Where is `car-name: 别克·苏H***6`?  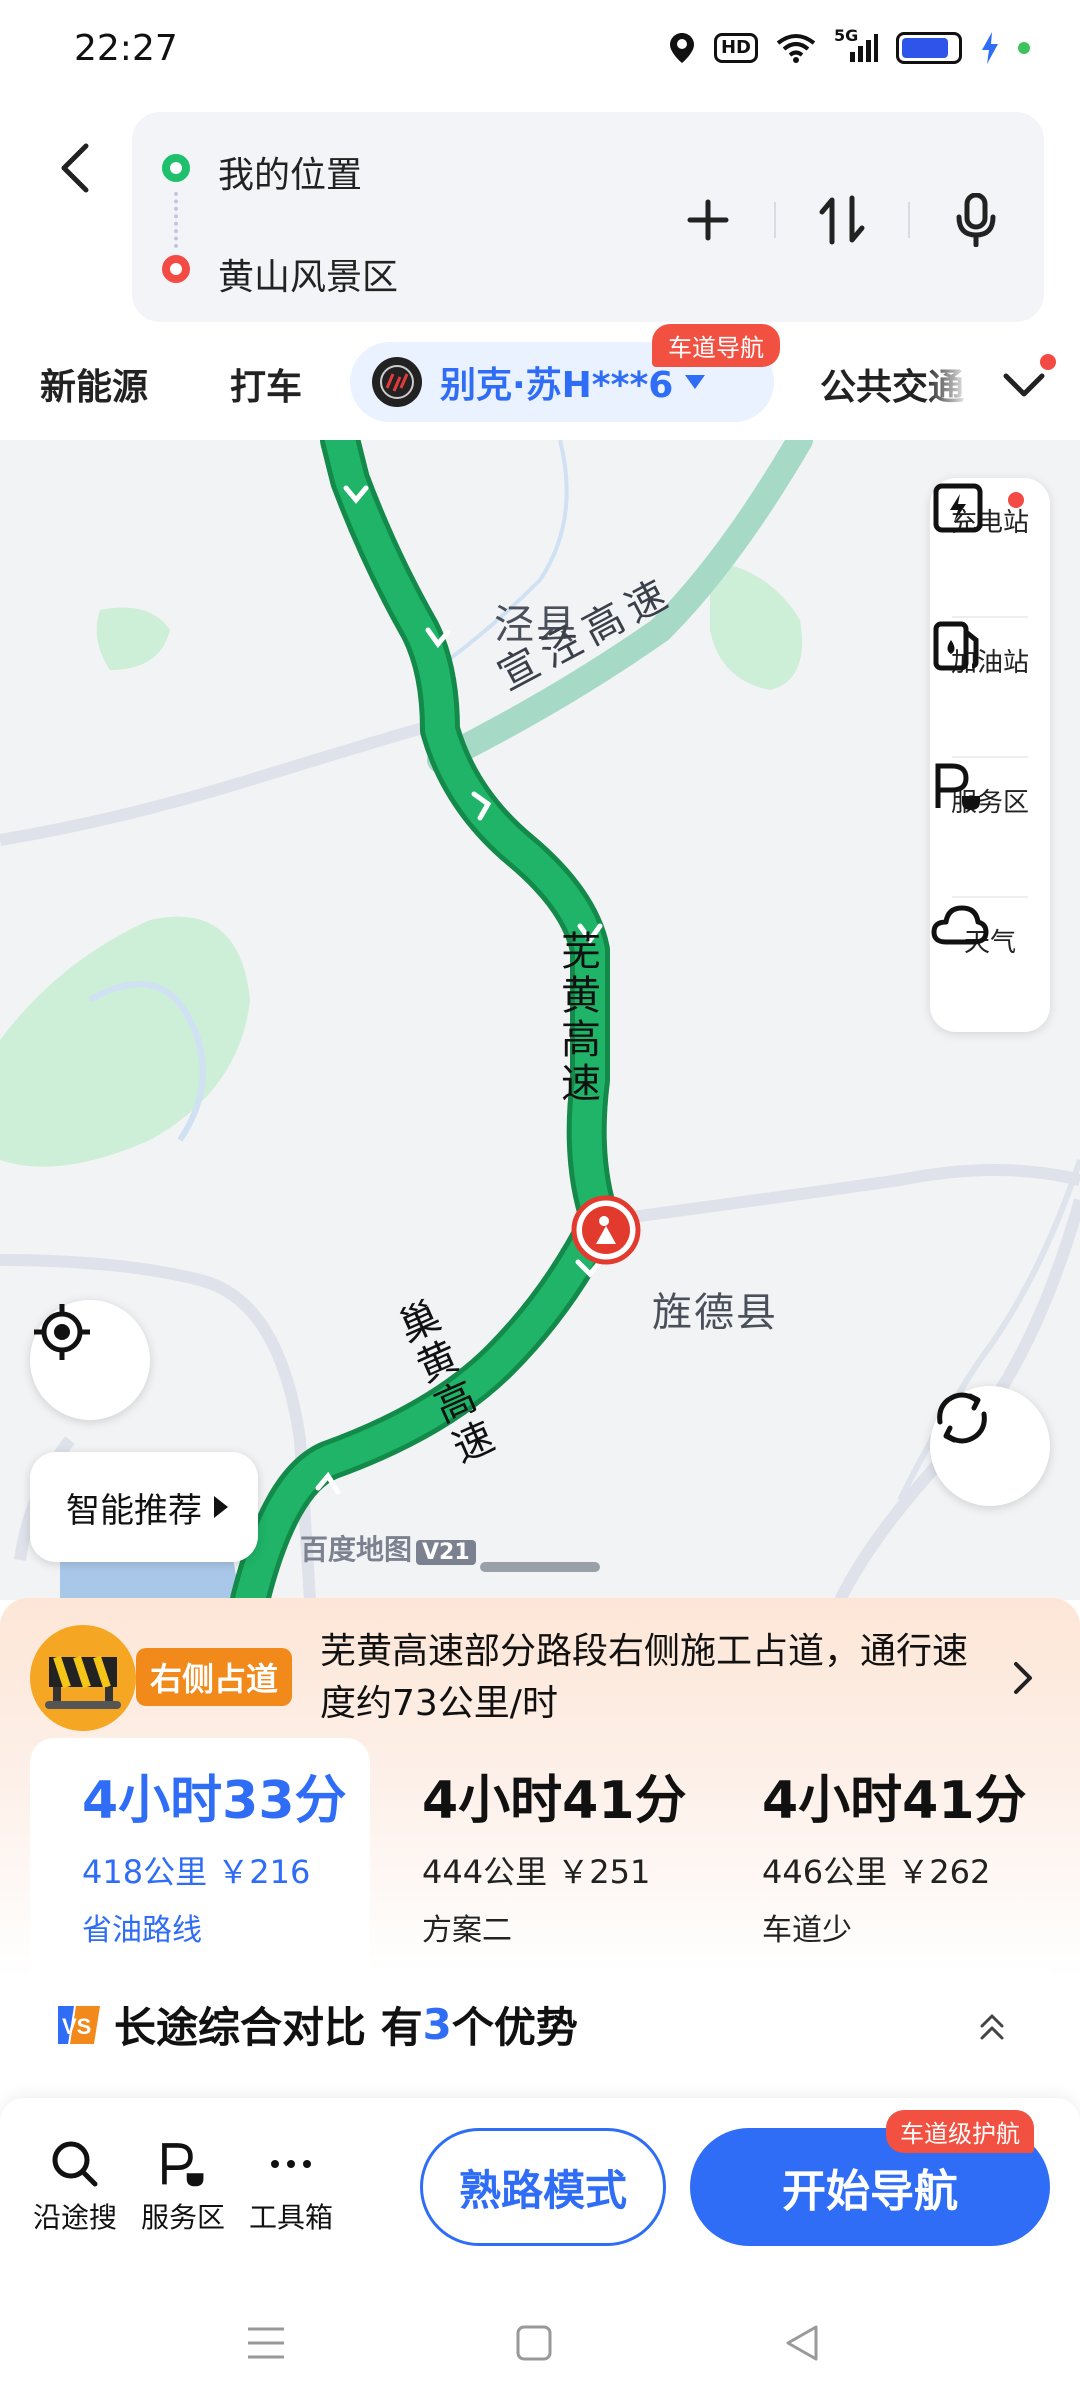 car-name: 别克·苏H***6 is located at coordinates (557, 385).